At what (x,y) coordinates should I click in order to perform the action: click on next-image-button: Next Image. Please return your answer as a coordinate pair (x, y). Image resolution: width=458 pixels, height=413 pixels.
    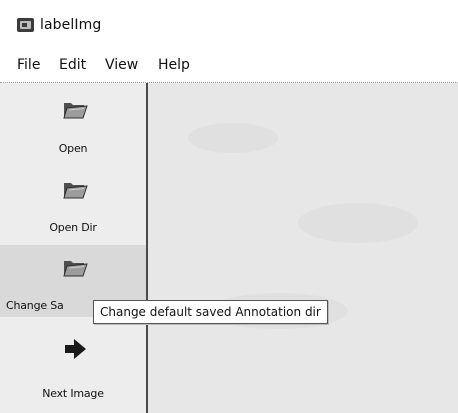
    Looking at the image, I should click on (73, 365).